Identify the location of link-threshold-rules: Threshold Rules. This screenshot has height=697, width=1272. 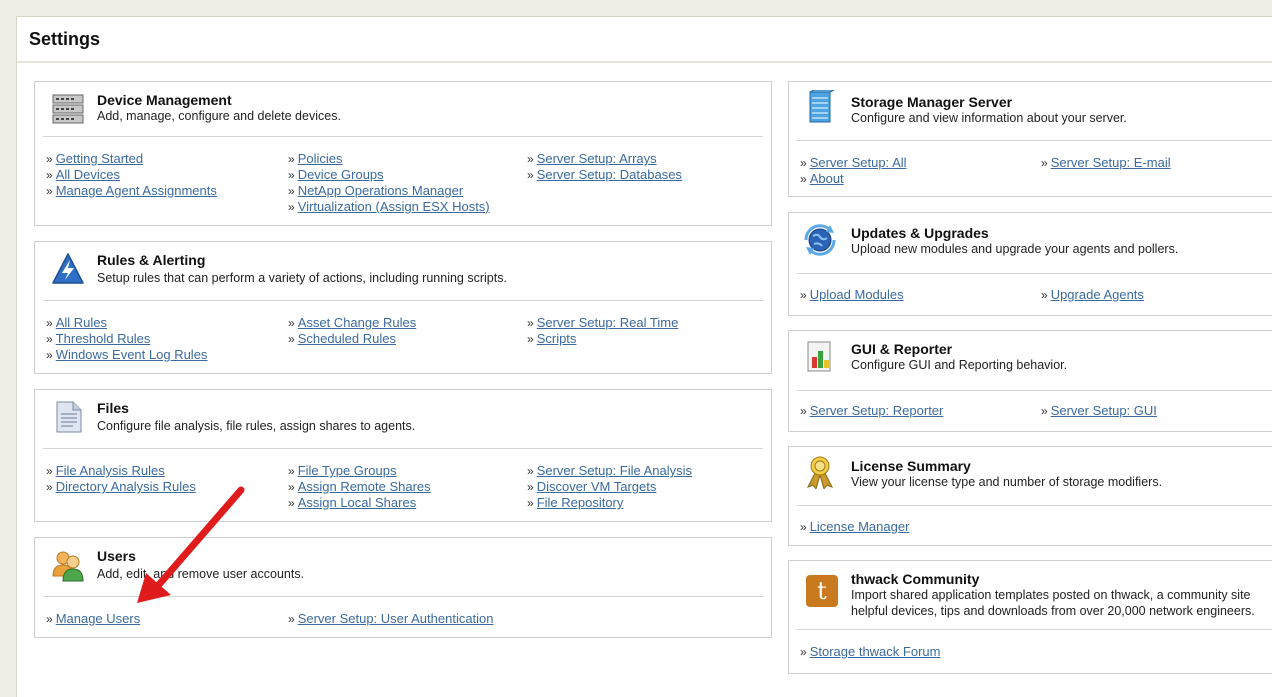
(103, 338).